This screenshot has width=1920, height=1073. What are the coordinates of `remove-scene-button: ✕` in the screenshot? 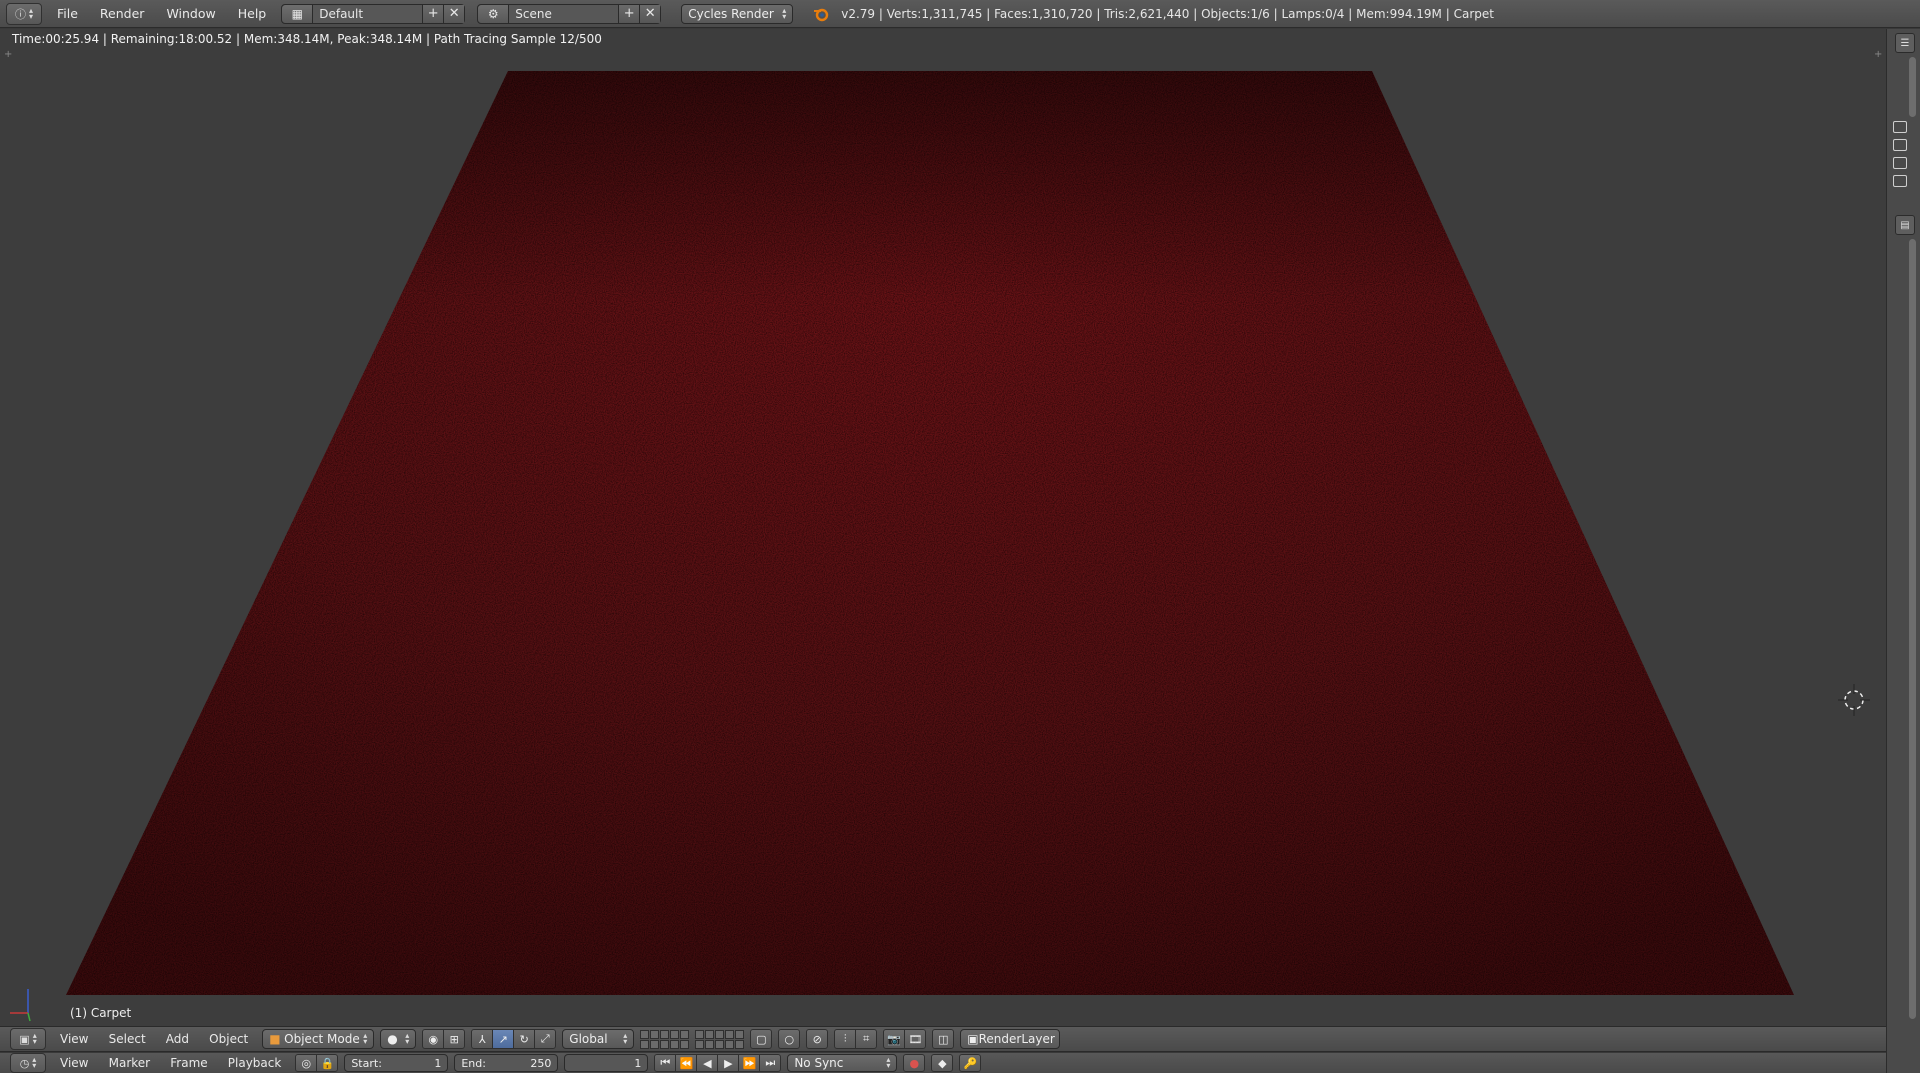 It's located at (650, 13).